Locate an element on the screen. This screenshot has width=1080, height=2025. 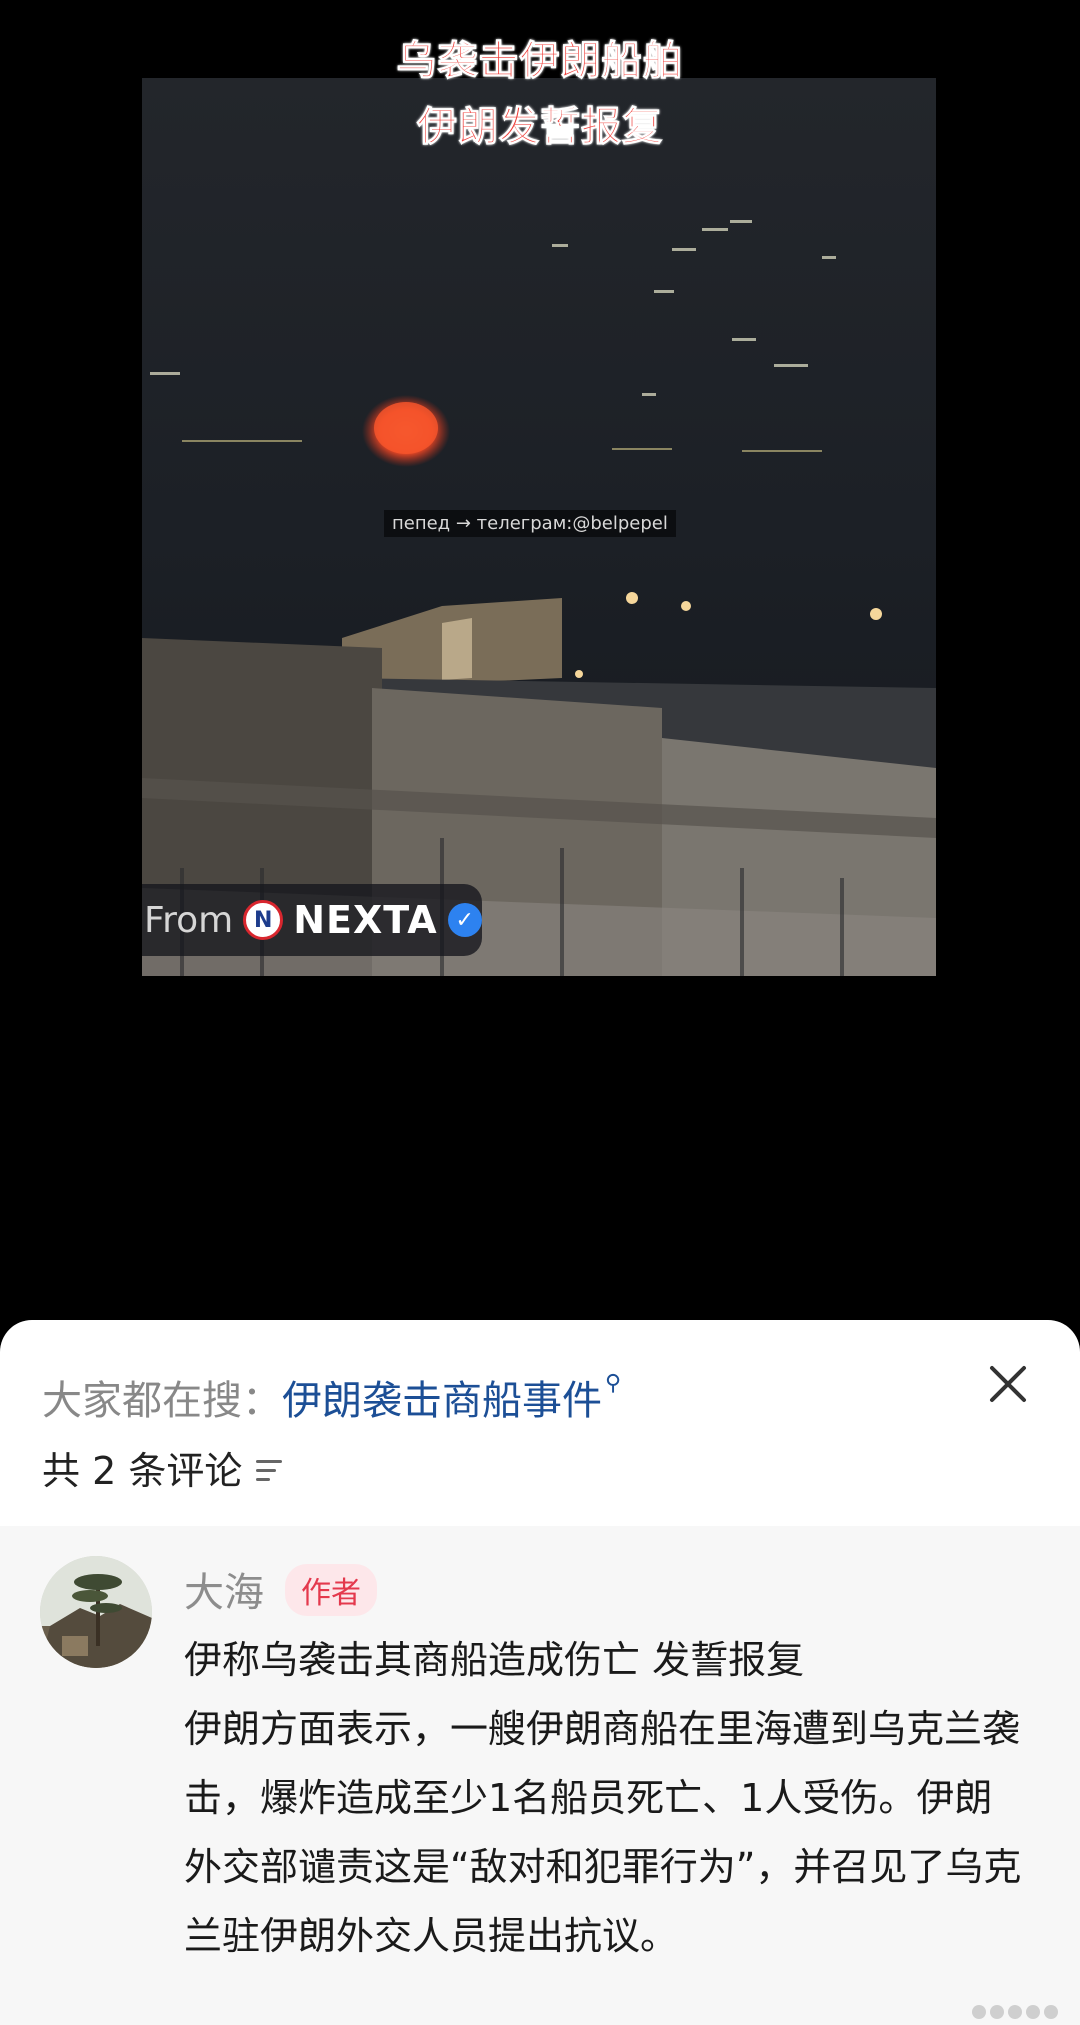
image-count-indicator is located at coordinates (1015, 2012).